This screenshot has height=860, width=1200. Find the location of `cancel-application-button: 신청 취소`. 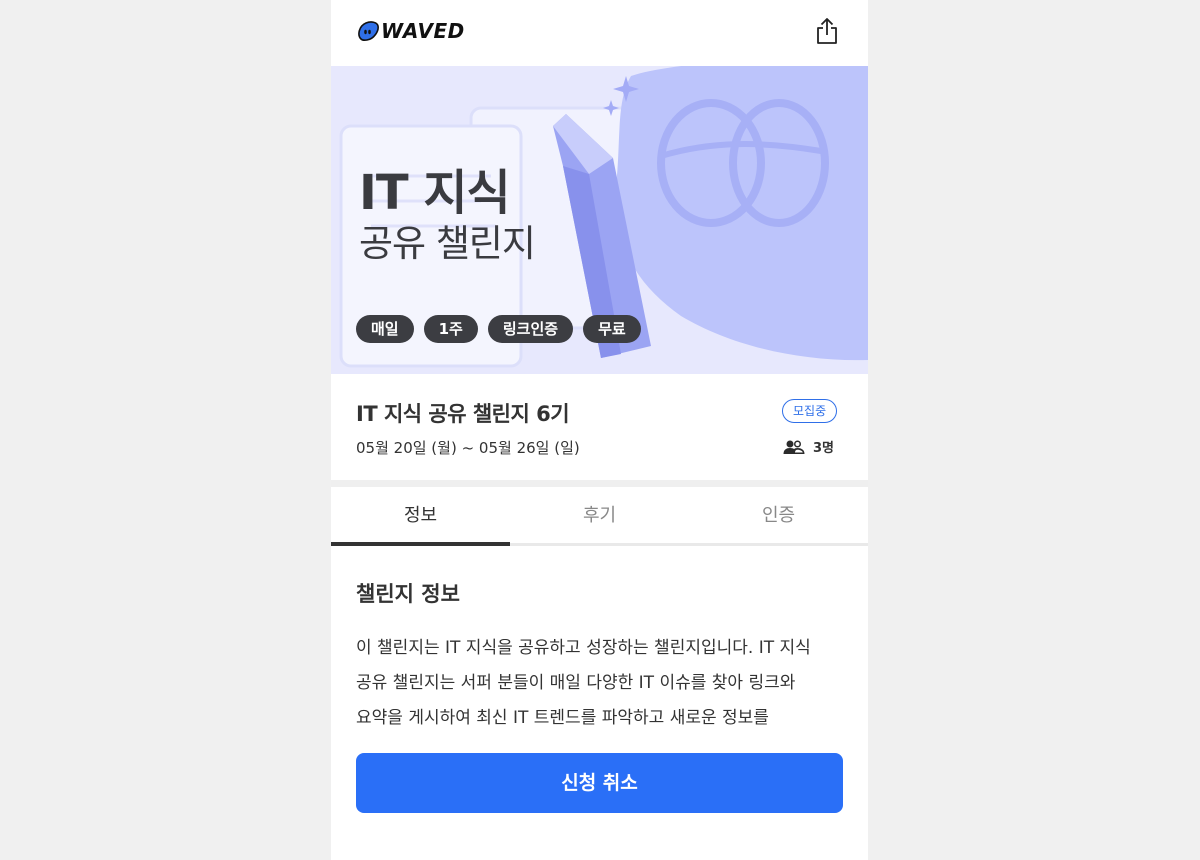

cancel-application-button: 신청 취소 is located at coordinates (599, 783).